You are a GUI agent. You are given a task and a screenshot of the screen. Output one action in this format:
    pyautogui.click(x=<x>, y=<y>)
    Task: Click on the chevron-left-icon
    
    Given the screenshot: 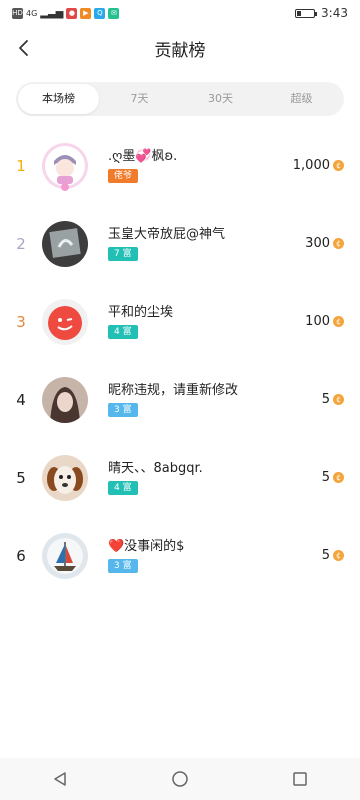 What is the action you would take?
    pyautogui.click(x=24, y=48)
    